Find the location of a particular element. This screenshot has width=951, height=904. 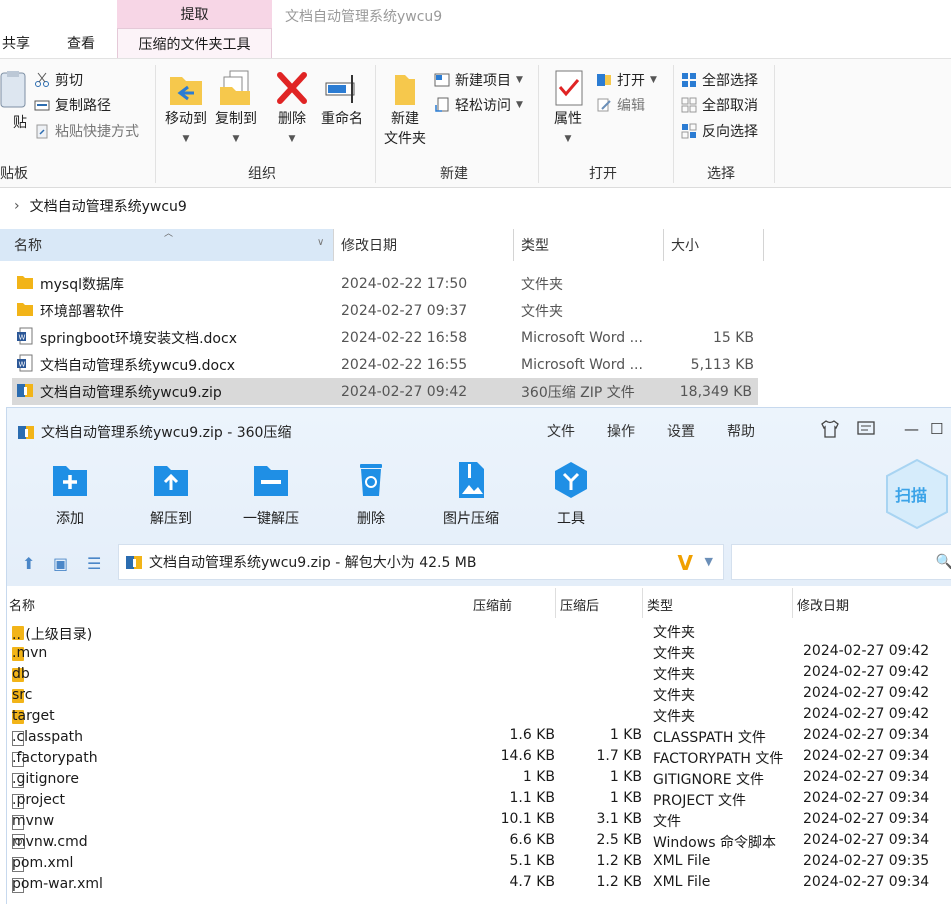

archive-row: .mvn 文件夹 2024-02-27 09:42 is located at coordinates (479, 651).